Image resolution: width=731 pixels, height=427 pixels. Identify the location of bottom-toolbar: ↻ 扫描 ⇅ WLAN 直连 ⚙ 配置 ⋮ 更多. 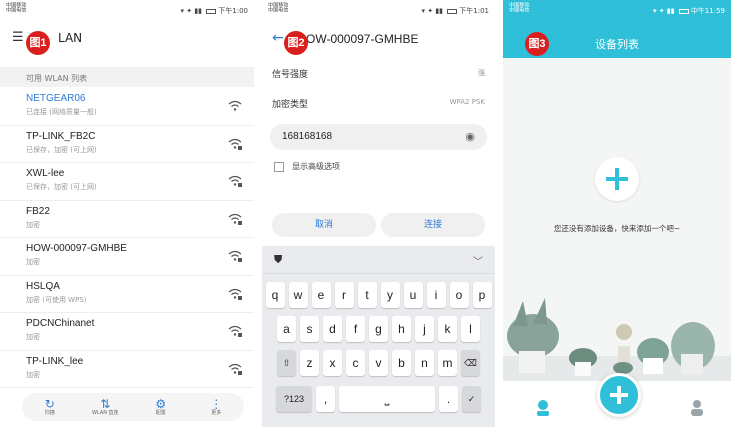
(133, 407).